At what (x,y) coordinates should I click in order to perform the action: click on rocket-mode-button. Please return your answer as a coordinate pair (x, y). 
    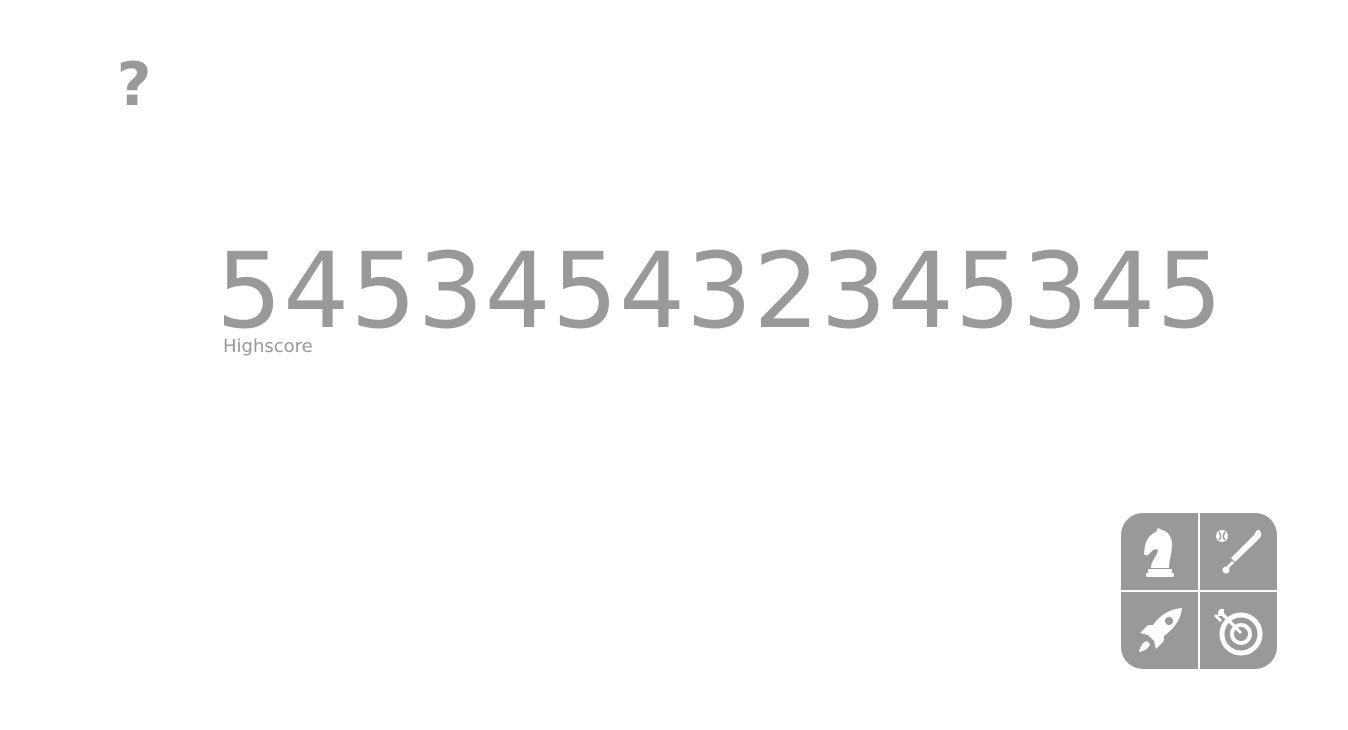
    Looking at the image, I should click on (1159, 630).